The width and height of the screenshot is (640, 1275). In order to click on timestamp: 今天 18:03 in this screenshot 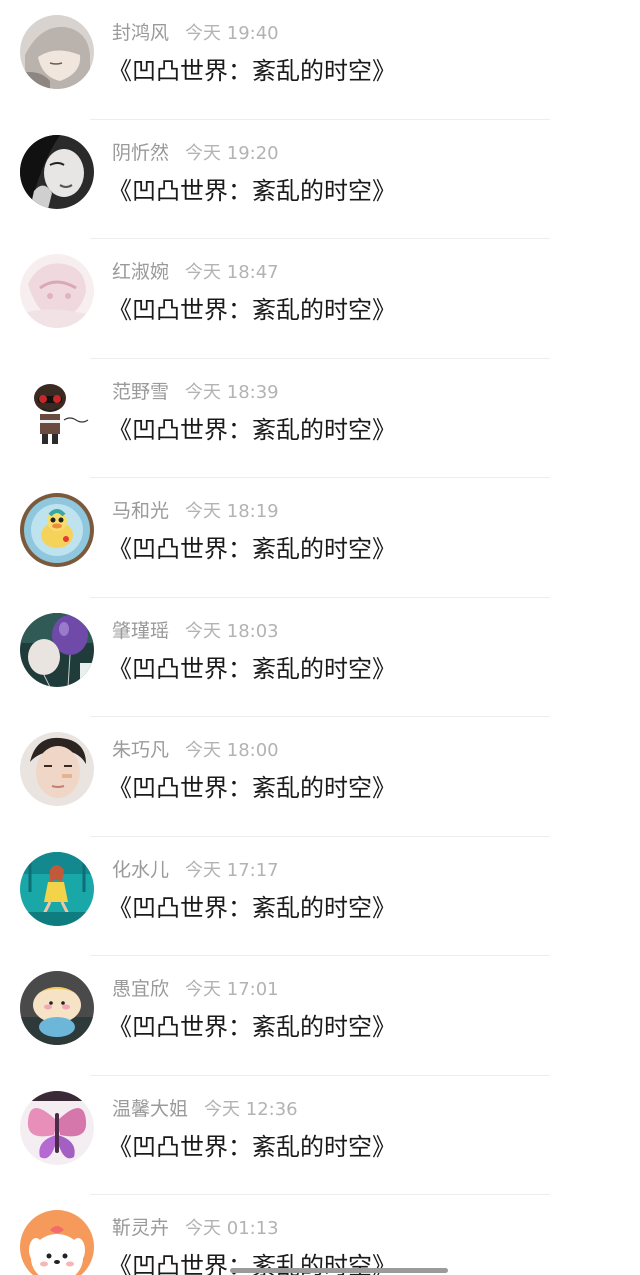, I will do `click(232, 631)`.